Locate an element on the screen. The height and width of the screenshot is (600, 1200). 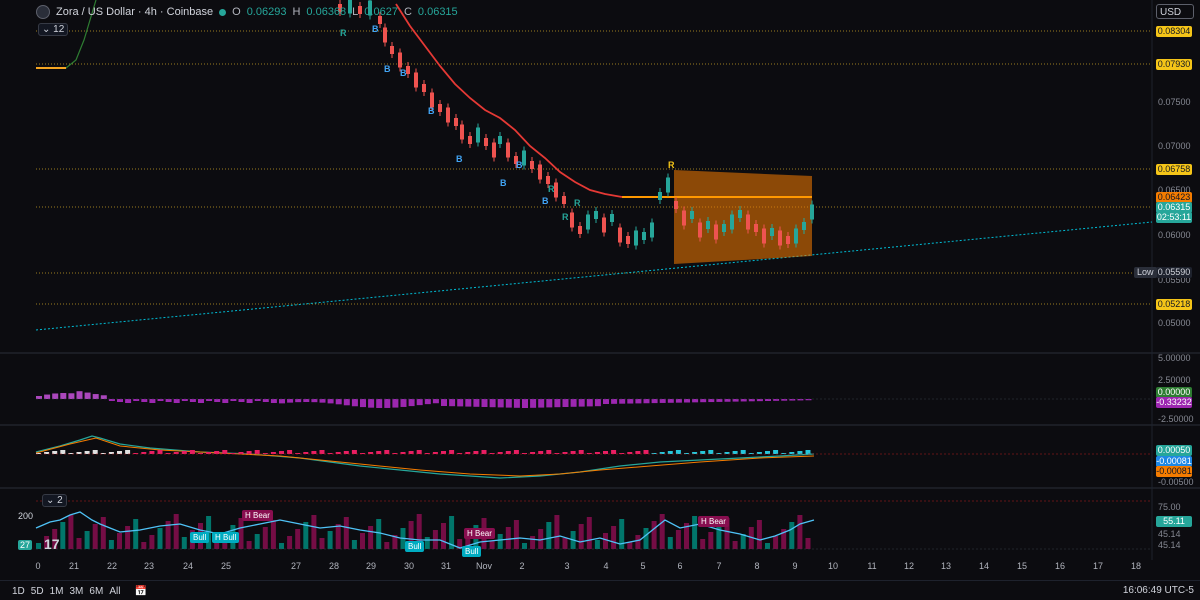
time-tick: 9 is located at coordinates (795, 566).